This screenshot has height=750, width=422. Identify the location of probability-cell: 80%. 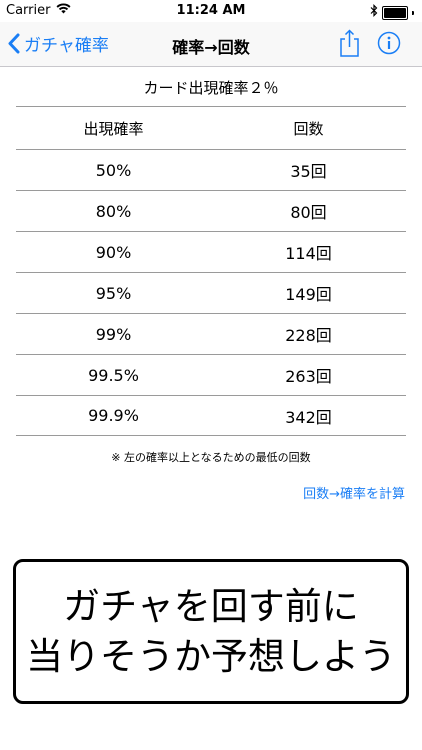
(113, 211).